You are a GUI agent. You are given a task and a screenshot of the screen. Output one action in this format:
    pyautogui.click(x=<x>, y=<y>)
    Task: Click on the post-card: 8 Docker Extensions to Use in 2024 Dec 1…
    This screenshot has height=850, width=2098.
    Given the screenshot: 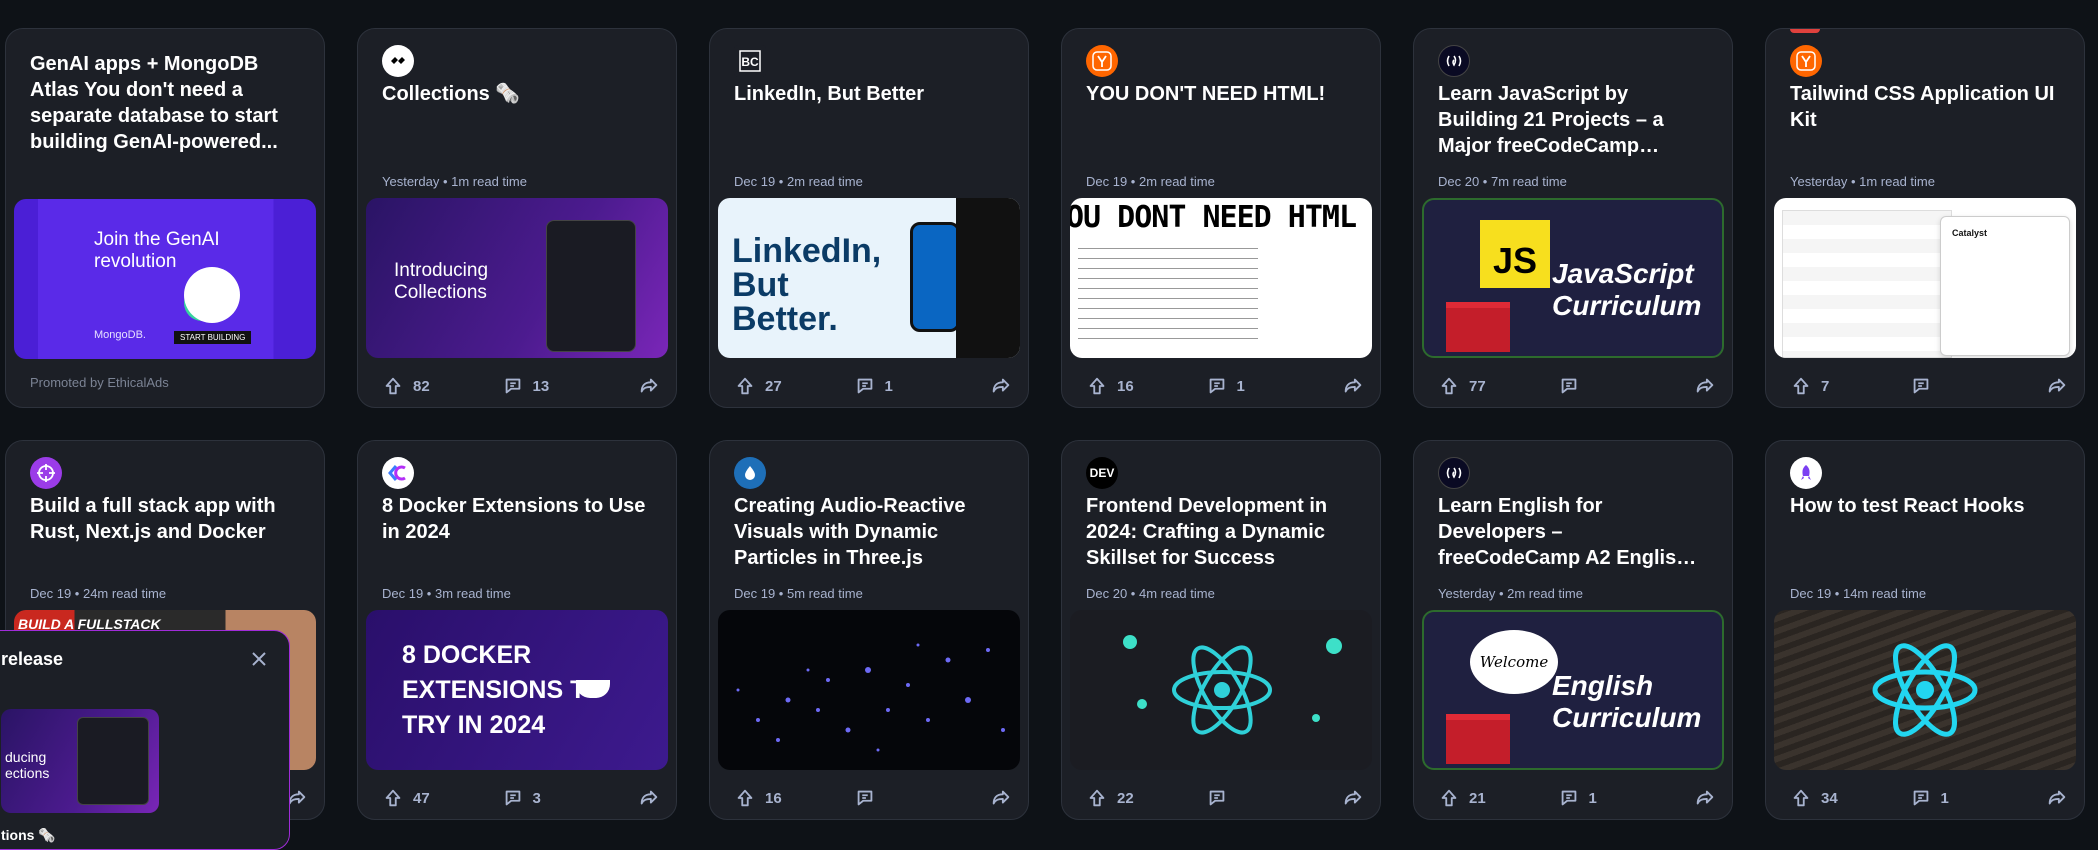 What is the action you would take?
    pyautogui.click(x=517, y=630)
    